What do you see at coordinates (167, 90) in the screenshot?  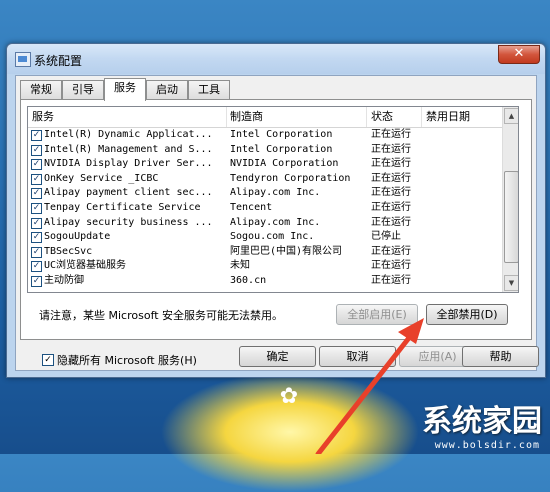 I see `tab-startup: 启动` at bounding box center [167, 90].